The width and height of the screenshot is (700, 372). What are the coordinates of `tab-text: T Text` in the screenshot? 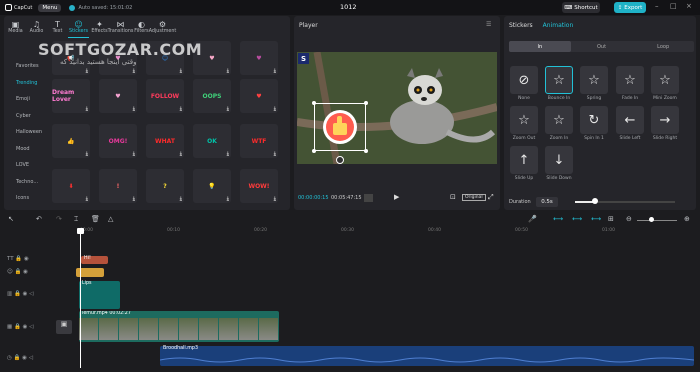 It's located at (57, 27).